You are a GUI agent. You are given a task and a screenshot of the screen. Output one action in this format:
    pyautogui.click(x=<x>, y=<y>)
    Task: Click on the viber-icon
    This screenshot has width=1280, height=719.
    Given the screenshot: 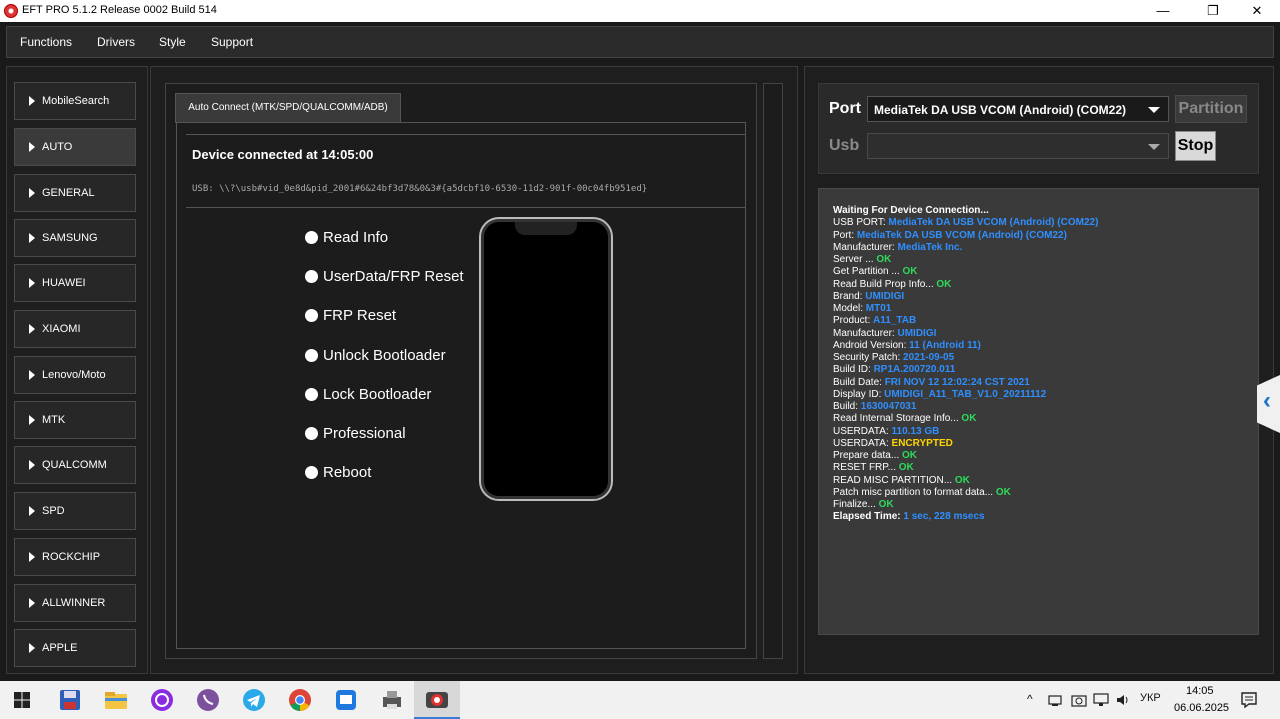 What is the action you would take?
    pyautogui.click(x=208, y=700)
    